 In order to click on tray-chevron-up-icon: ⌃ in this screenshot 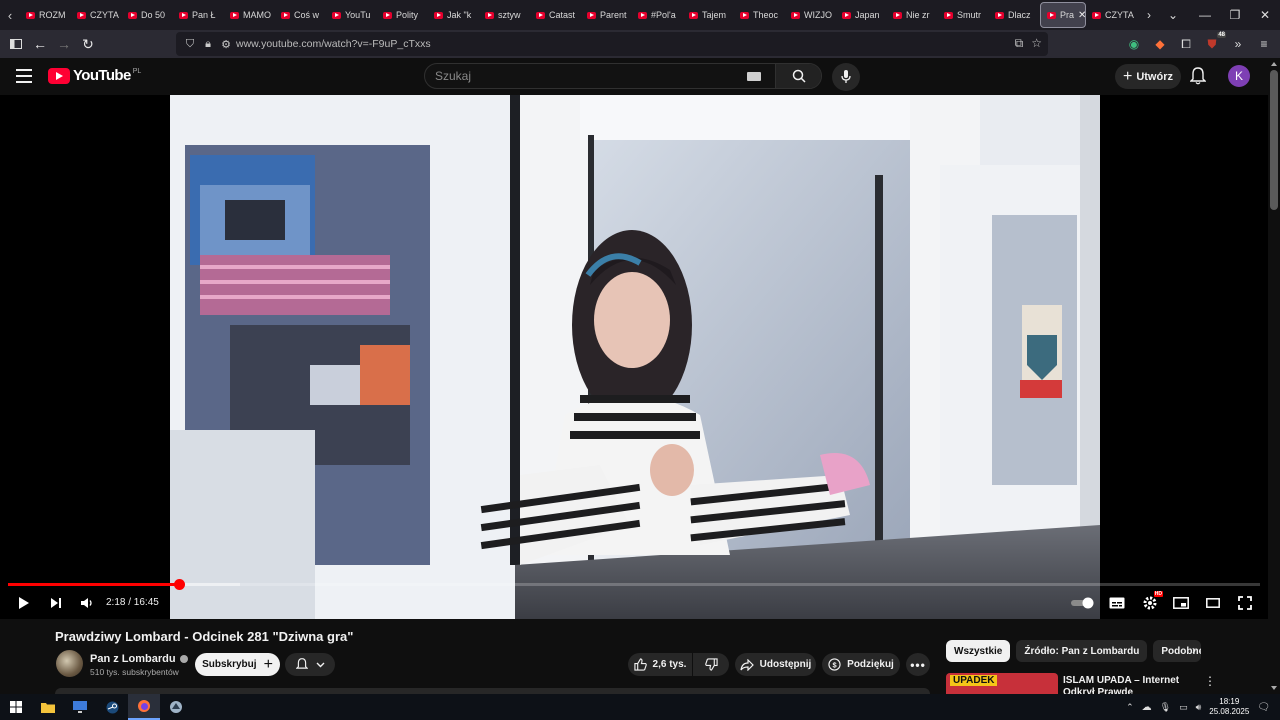, I will do `click(1130, 707)`.